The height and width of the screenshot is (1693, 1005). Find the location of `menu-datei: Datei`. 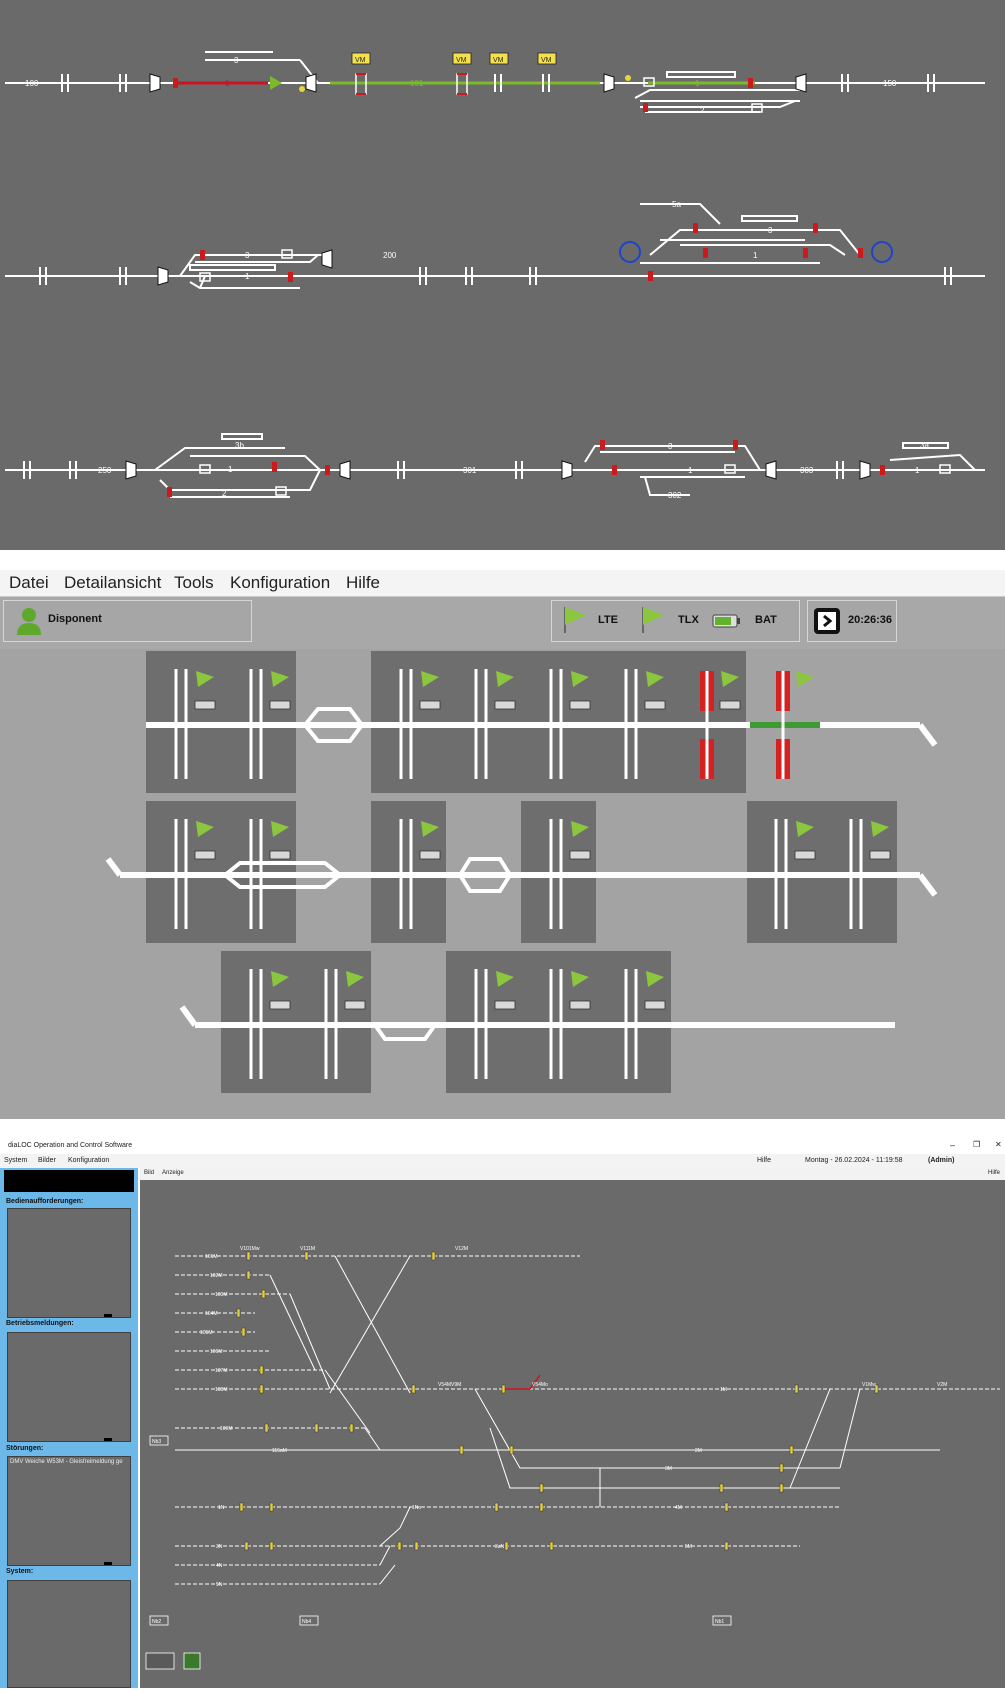

menu-datei: Datei is located at coordinates (29, 583).